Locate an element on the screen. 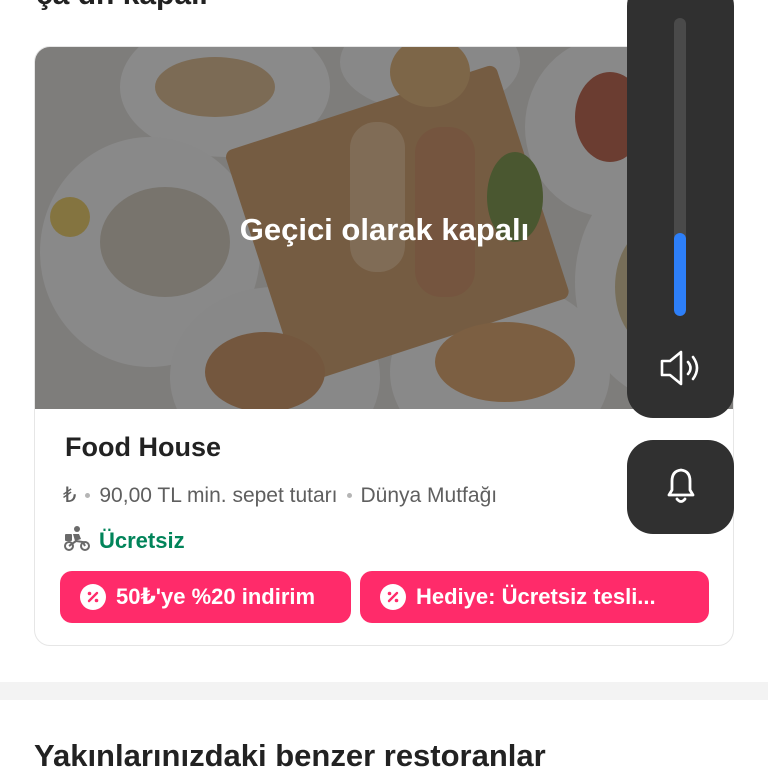 The height and width of the screenshot is (768, 768). bell-icon is located at coordinates (681, 487).